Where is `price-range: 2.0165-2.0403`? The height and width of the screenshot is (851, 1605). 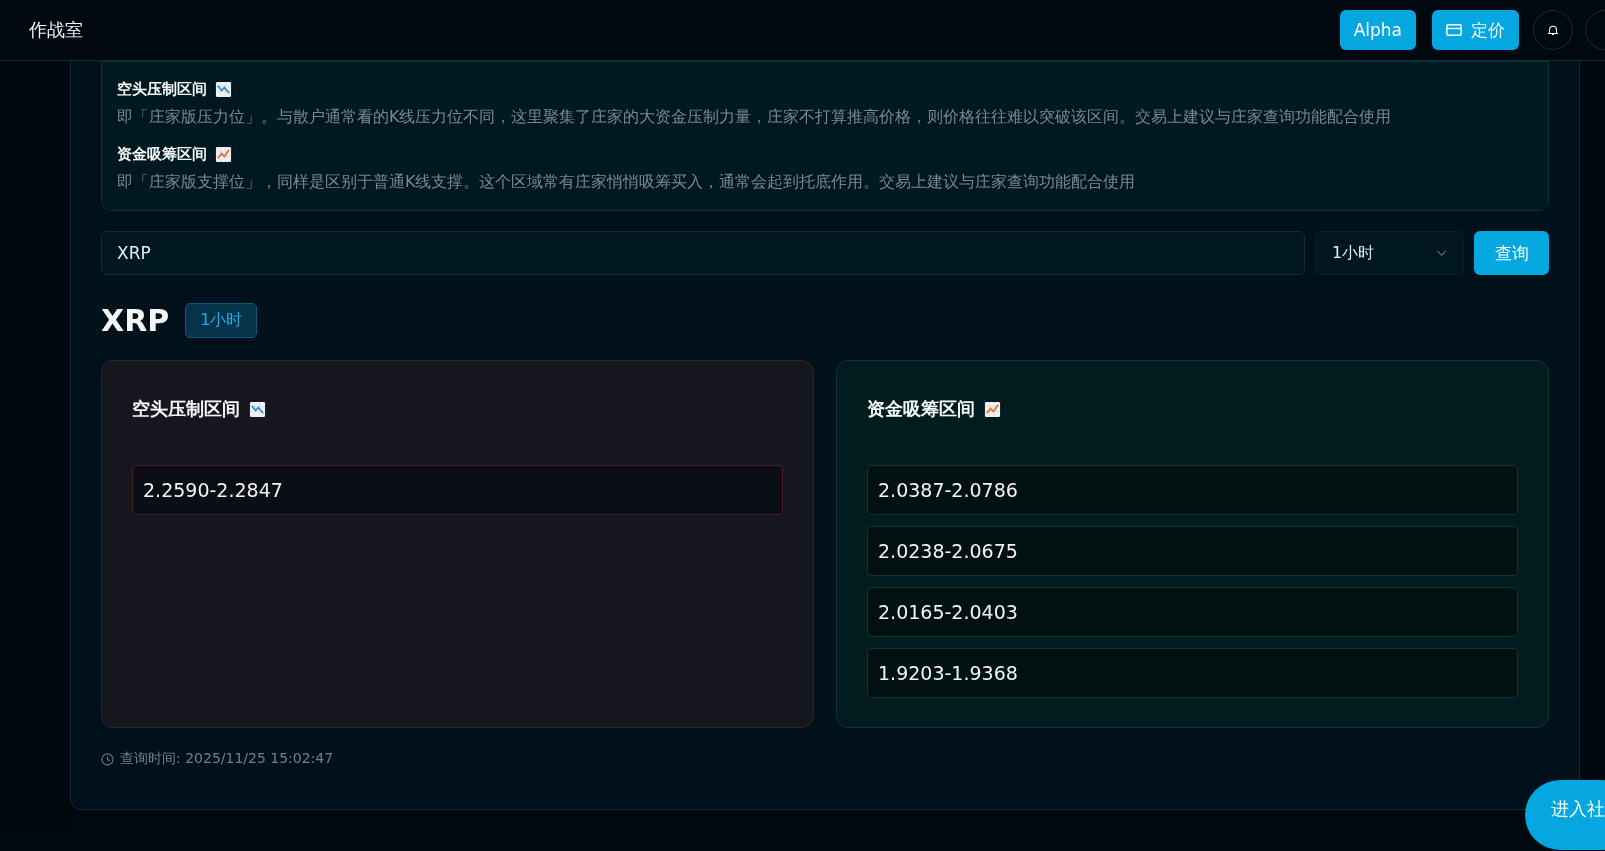
price-range: 2.0165-2.0403 is located at coordinates (1192, 612).